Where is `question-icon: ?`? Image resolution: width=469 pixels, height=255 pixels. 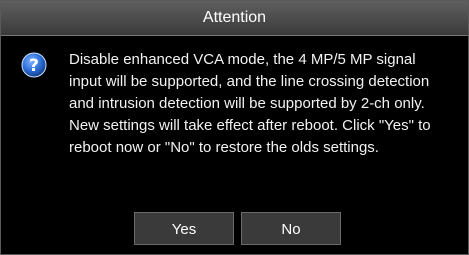 question-icon: ? is located at coordinates (34, 65).